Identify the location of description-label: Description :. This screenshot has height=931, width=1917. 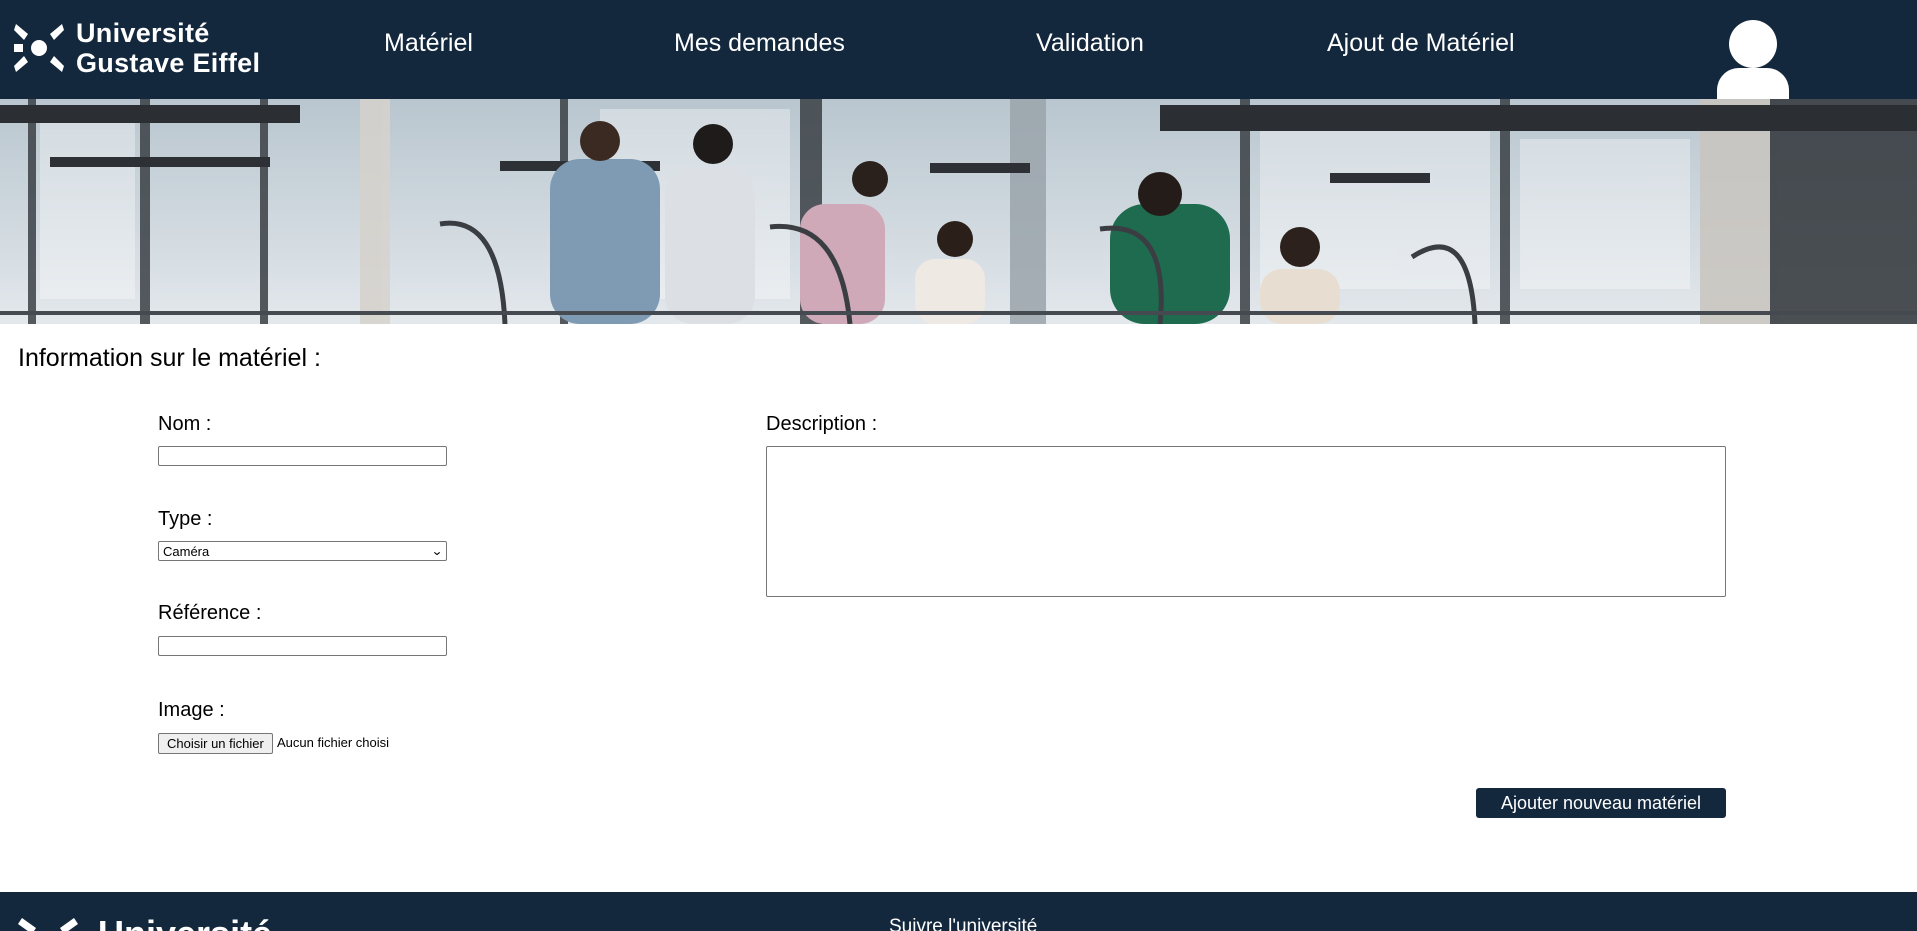
(822, 424).